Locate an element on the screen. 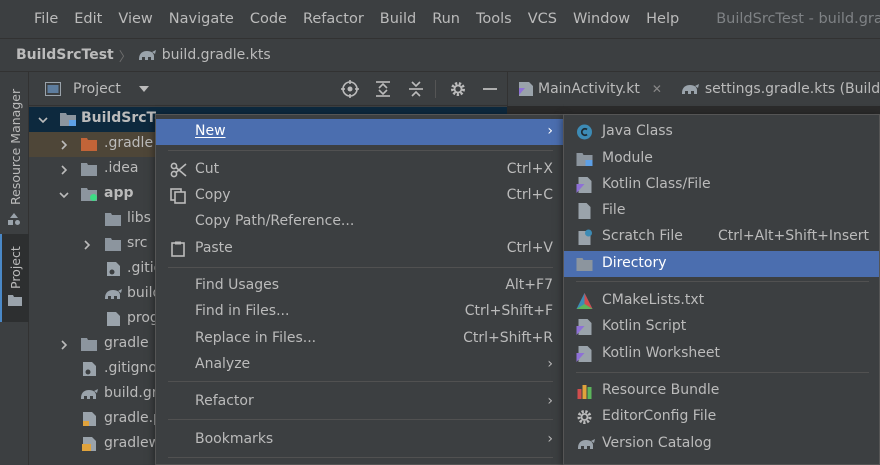  menu-item-refactor: Refactor › is located at coordinates (359, 402).